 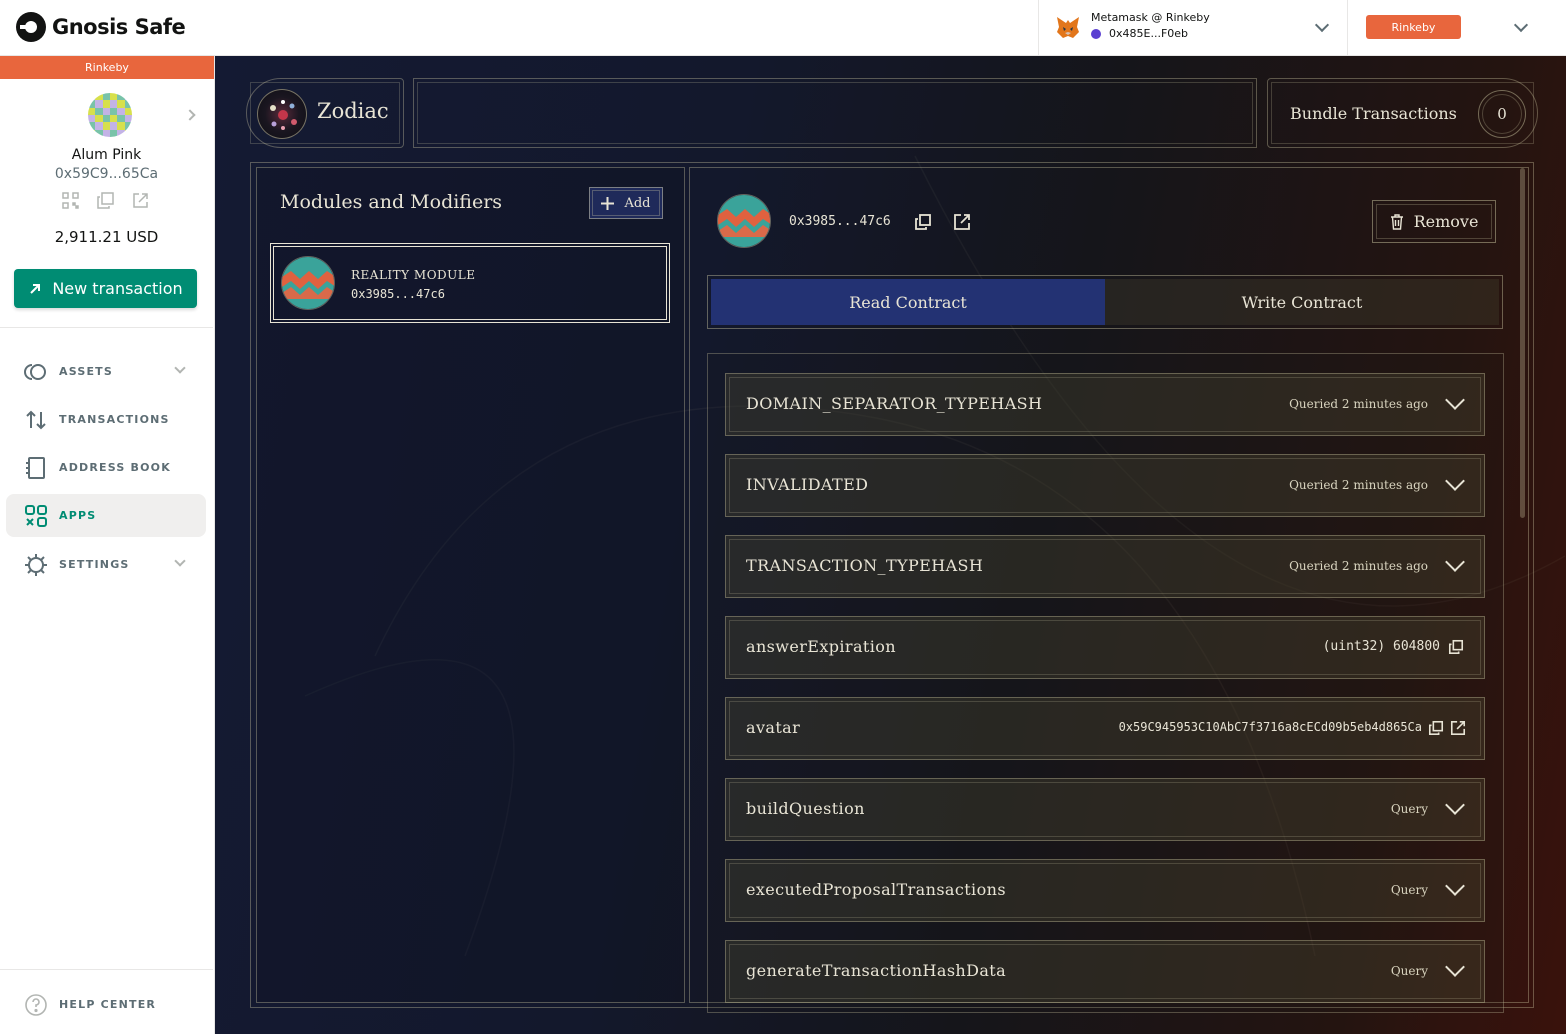 What do you see at coordinates (70, 200) in the screenshot?
I see `qr-code-icon` at bounding box center [70, 200].